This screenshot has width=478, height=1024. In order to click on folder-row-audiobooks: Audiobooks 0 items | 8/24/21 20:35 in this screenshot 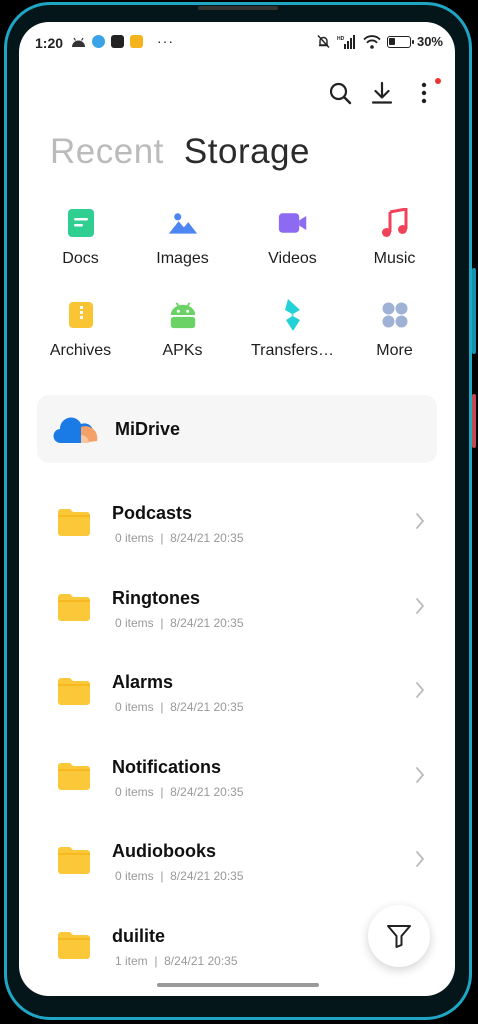, I will do `click(237, 862)`.